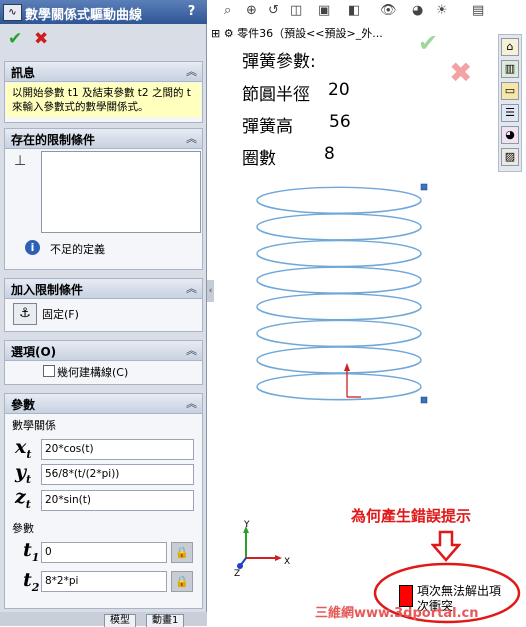 This screenshot has height=627, width=526. What do you see at coordinates (121, 192) in the screenshot?
I see `relations-list` at bounding box center [121, 192].